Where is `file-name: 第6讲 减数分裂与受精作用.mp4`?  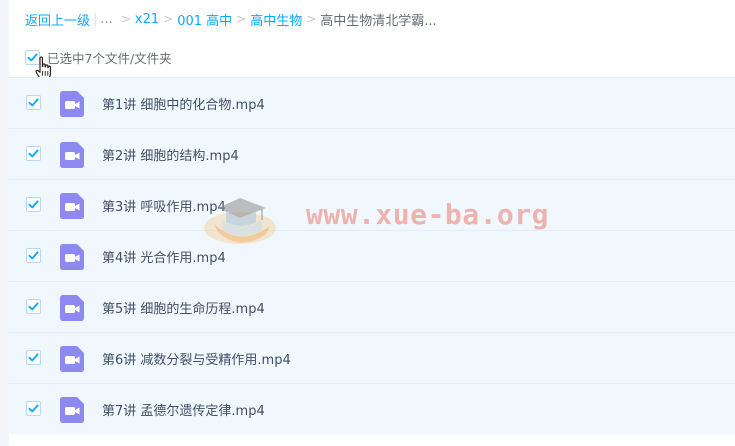 file-name: 第6讲 减数分裂与受精作用.mp4 is located at coordinates (196, 358).